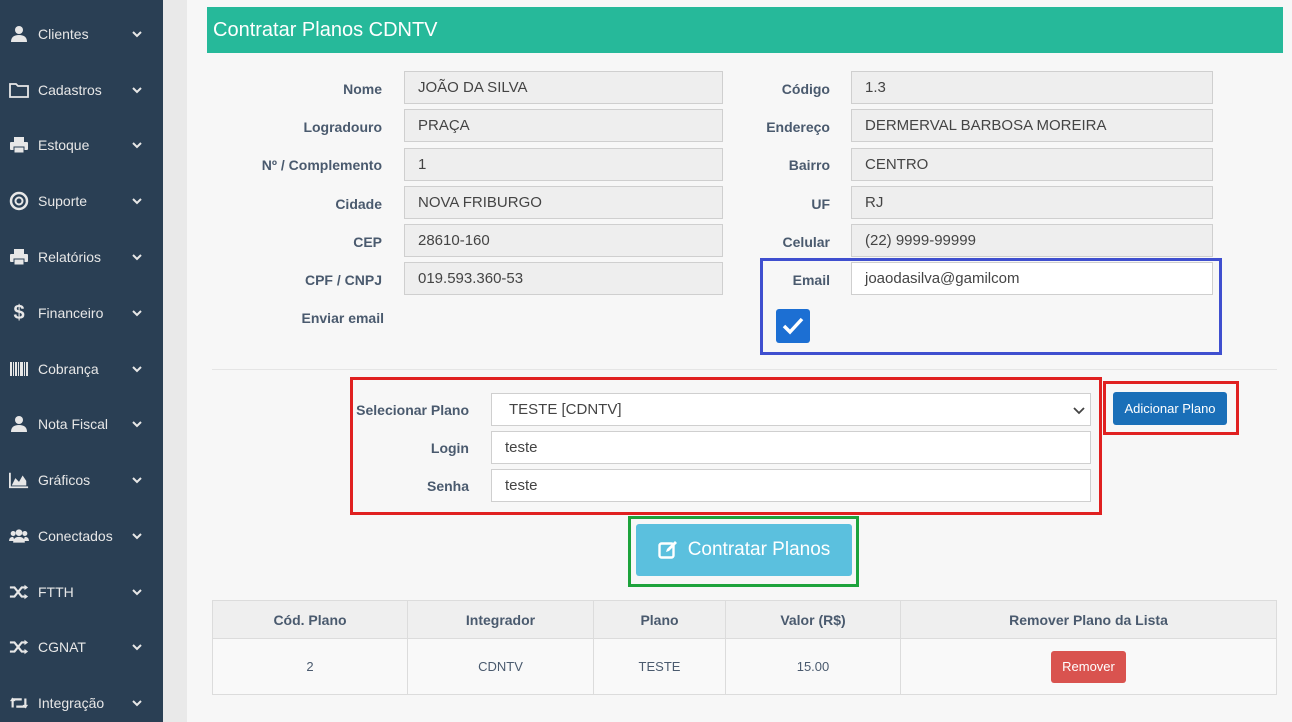  I want to click on sidebar-item-cobranca: Cobrança, so click(81, 369).